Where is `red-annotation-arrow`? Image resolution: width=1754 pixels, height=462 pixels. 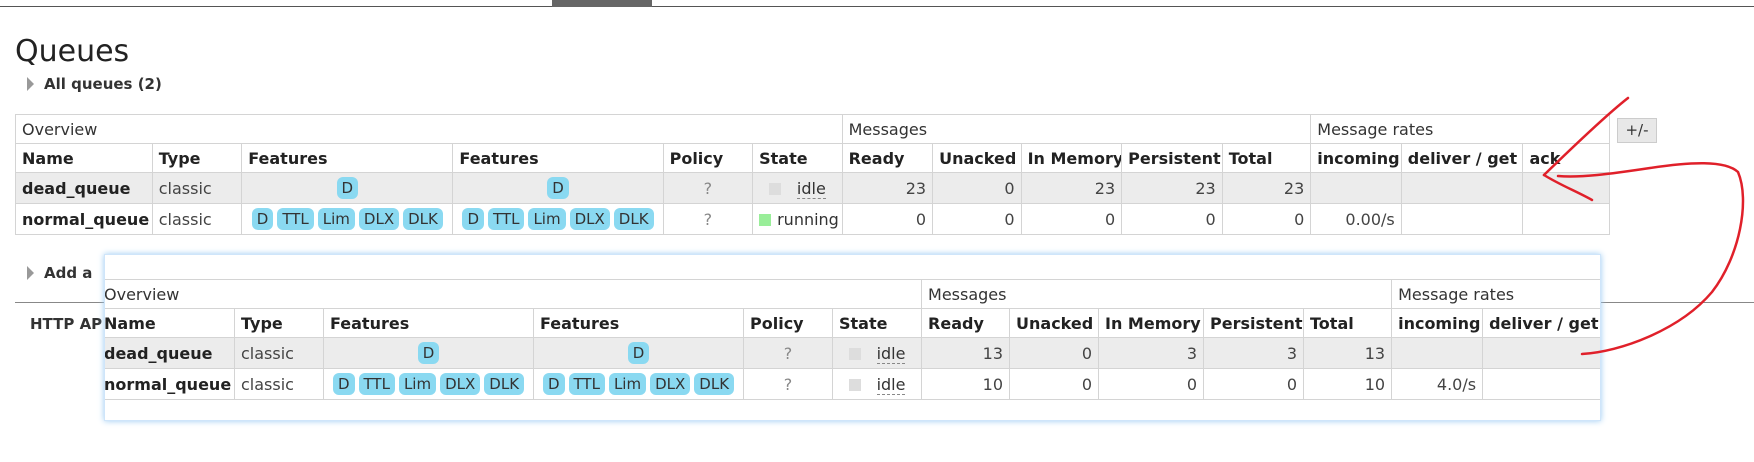 red-annotation-arrow is located at coordinates (1643, 226).